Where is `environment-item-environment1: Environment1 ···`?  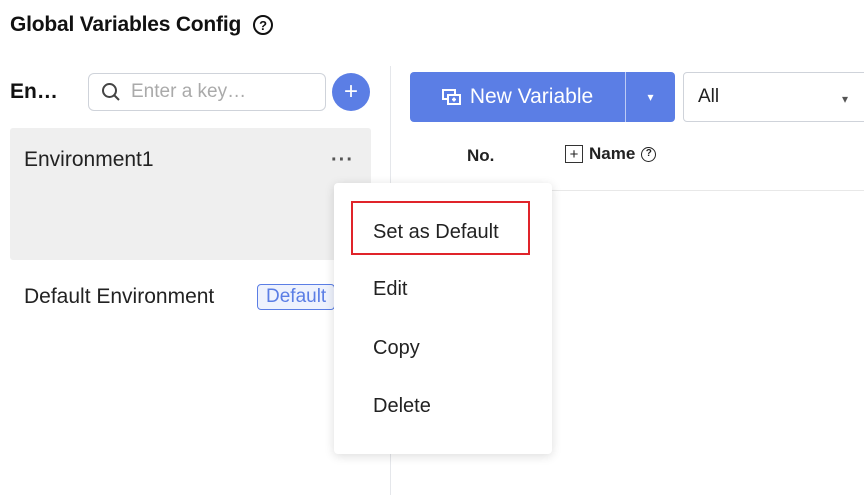
environment-item-environment1: Environment1 ··· is located at coordinates (190, 194).